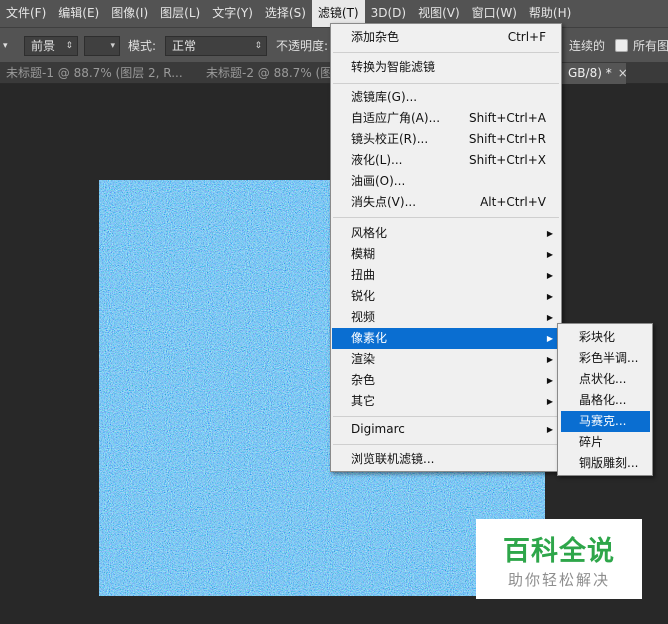 The height and width of the screenshot is (624, 668). What do you see at coordinates (363, 317) in the screenshot?
I see `video-label: 视频` at bounding box center [363, 317].